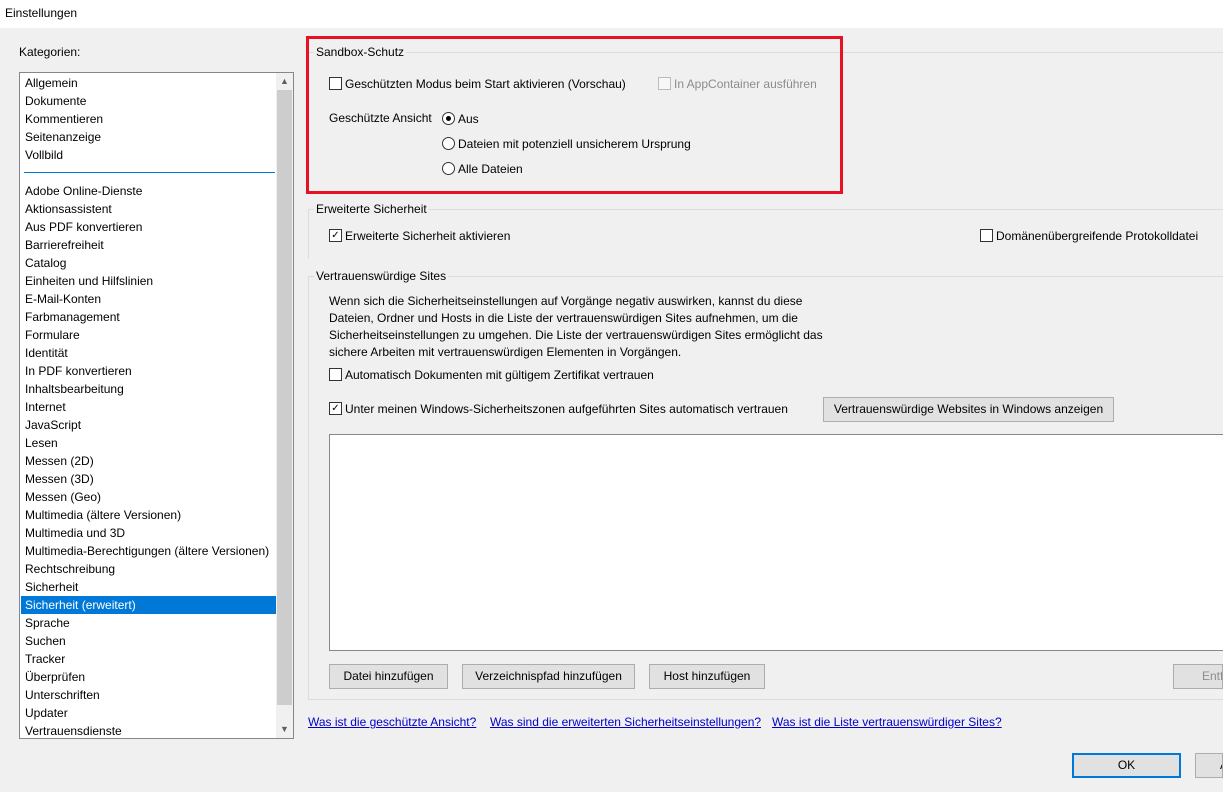  What do you see at coordinates (148, 695) in the screenshot?
I see `category-item: Unterschriften` at bounding box center [148, 695].